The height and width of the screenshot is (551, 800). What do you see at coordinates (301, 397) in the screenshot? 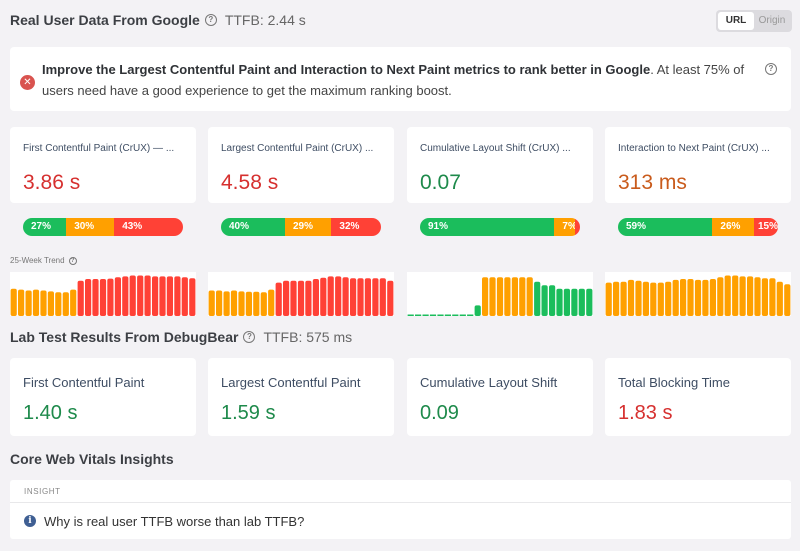
I see `lab-metric-card: Largest Contentful Paint 1.59 s` at bounding box center [301, 397].